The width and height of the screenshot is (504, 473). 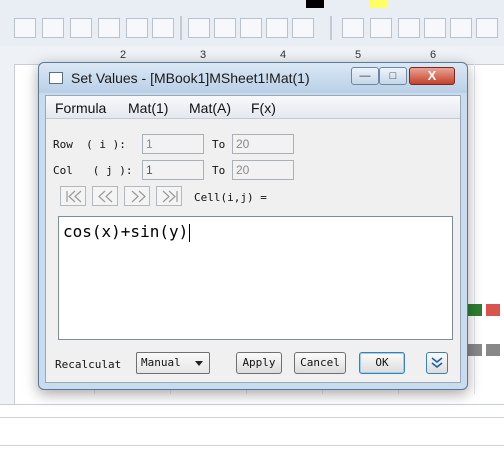 What do you see at coordinates (358, 55) in the screenshot?
I see `column-header-label: 5` at bounding box center [358, 55].